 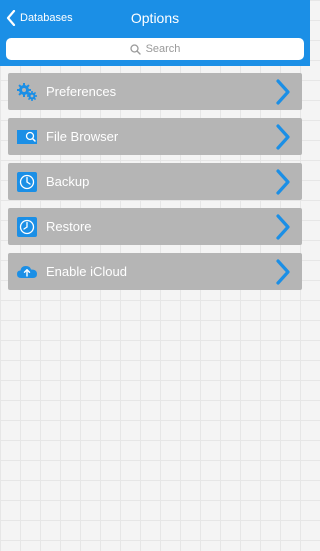 What do you see at coordinates (155, 271) in the screenshot?
I see `menu-item-enable-icloud: Enable iCloud` at bounding box center [155, 271].